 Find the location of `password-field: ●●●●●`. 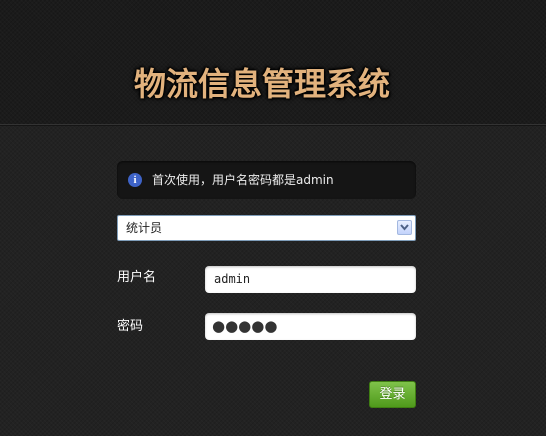

password-field: ●●●●● is located at coordinates (310, 326).